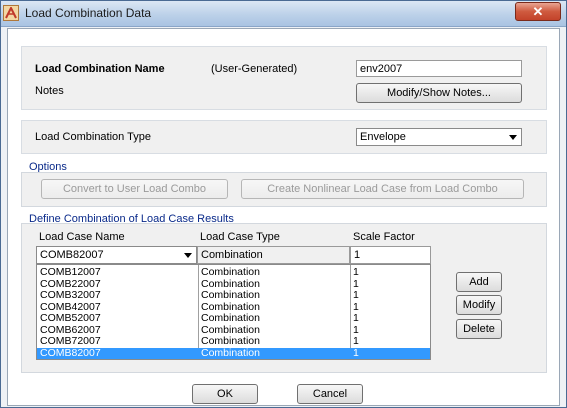 Image resolution: width=567 pixels, height=408 pixels. Describe the element at coordinates (88, 13) in the screenshot. I see `window-title: Load Combination Data` at that location.